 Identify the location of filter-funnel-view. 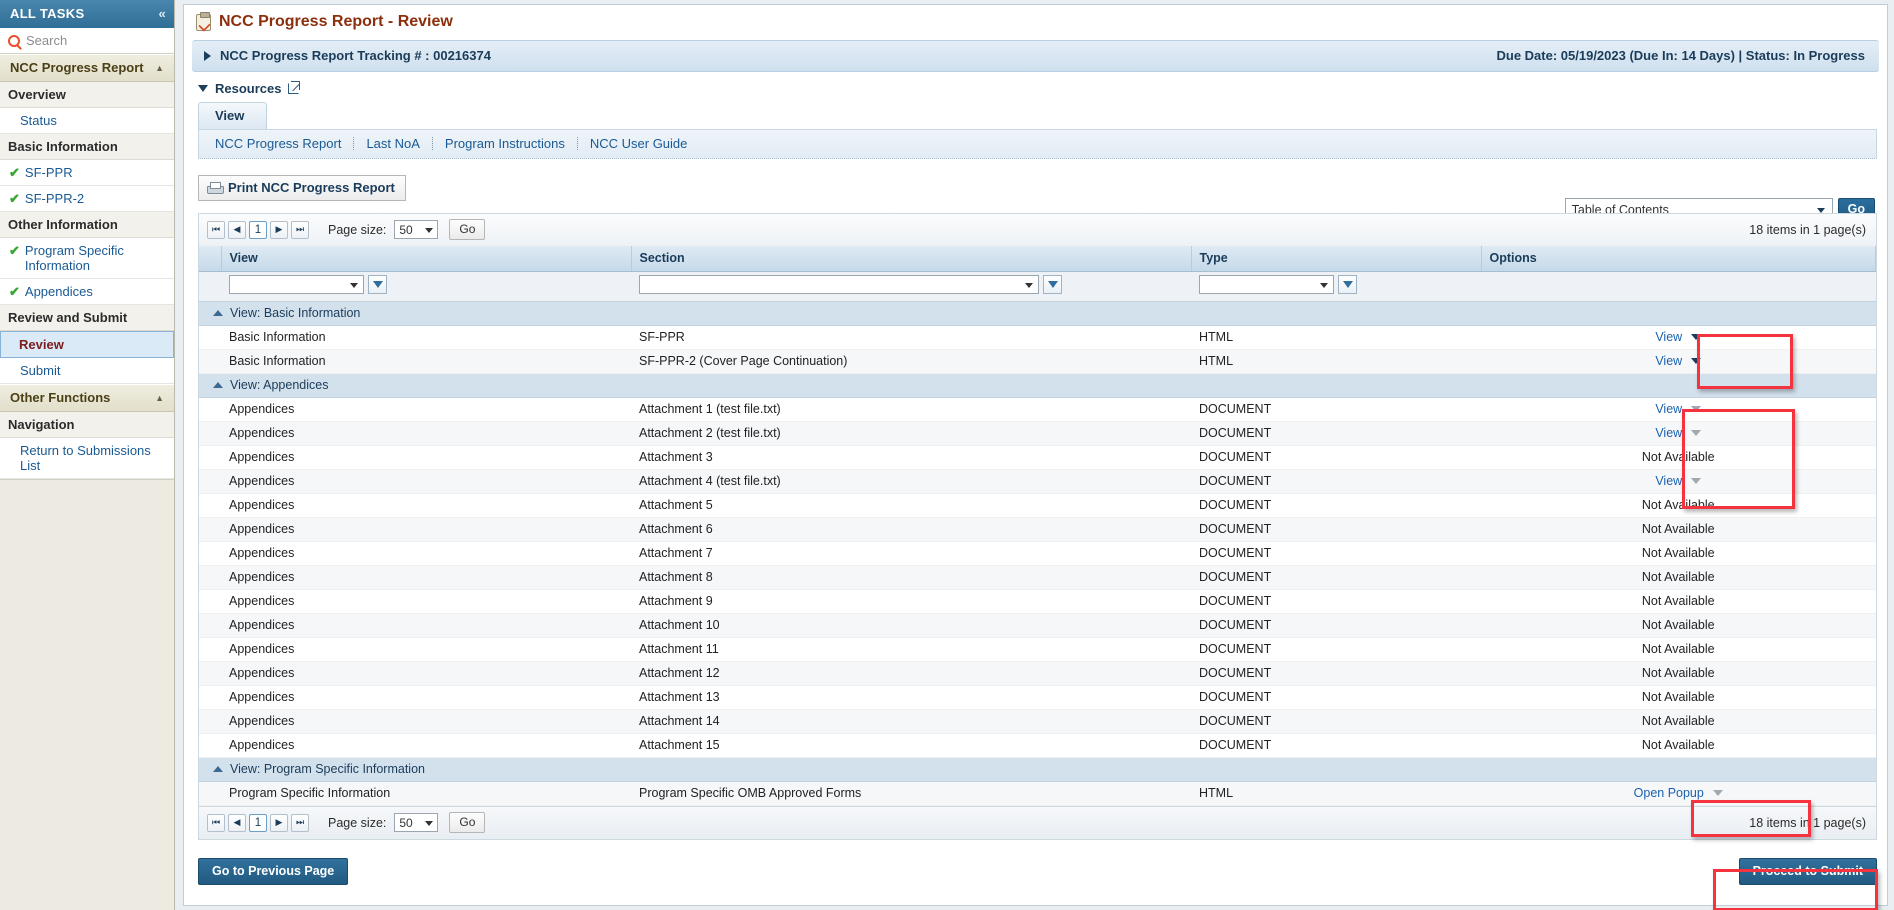
(377, 284).